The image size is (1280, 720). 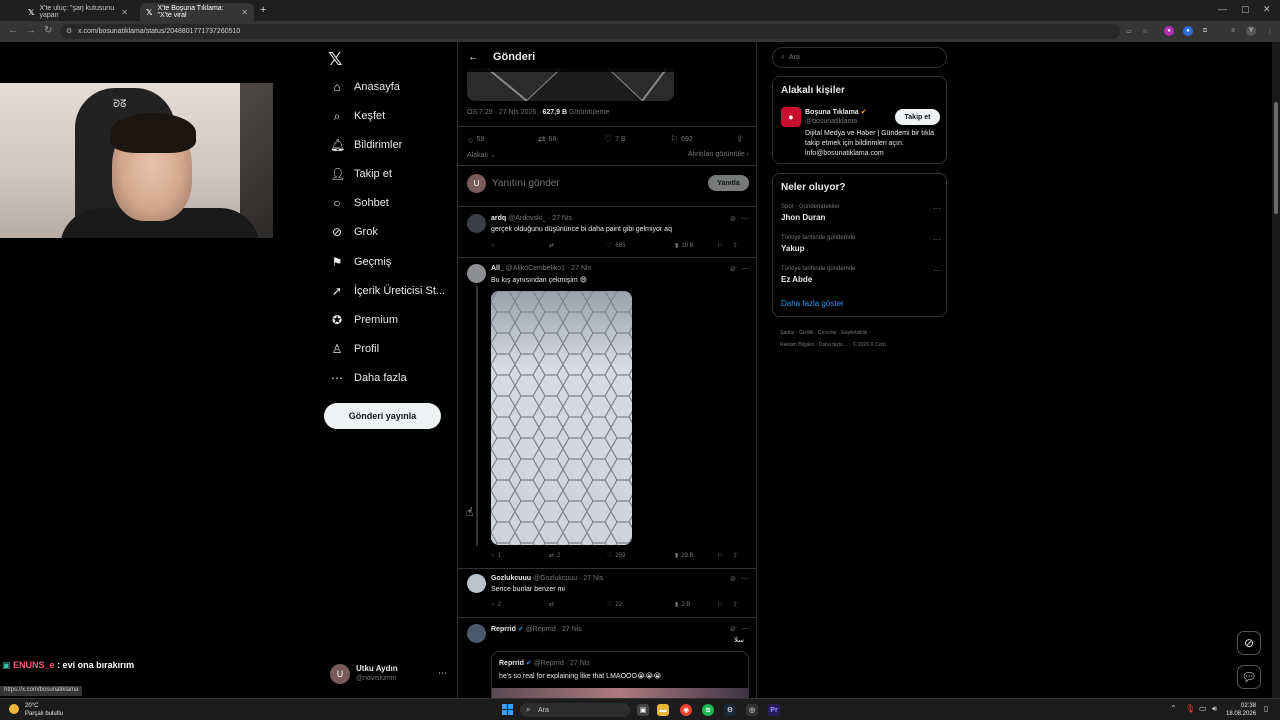 What do you see at coordinates (575, 710) in the screenshot?
I see `taskbar-search: ⌕ Ara` at bounding box center [575, 710].